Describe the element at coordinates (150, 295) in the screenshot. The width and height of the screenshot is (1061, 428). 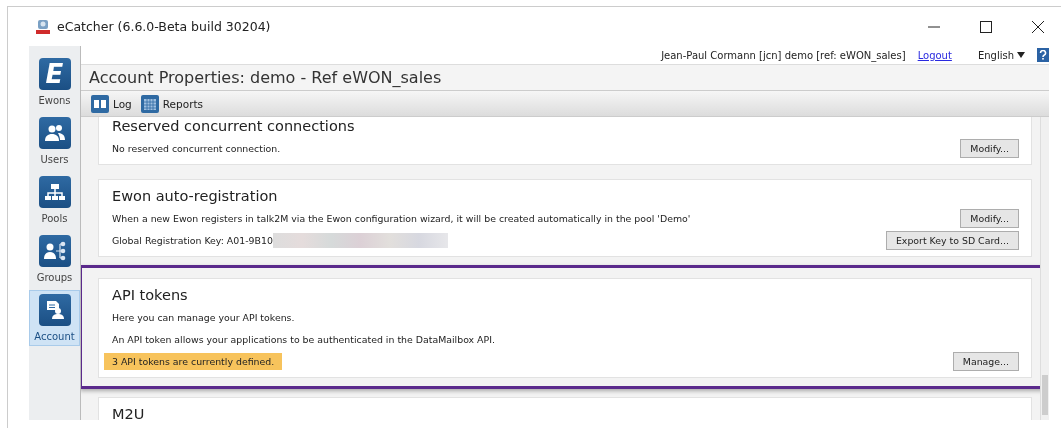
I see `section-title: API tokens` at that location.